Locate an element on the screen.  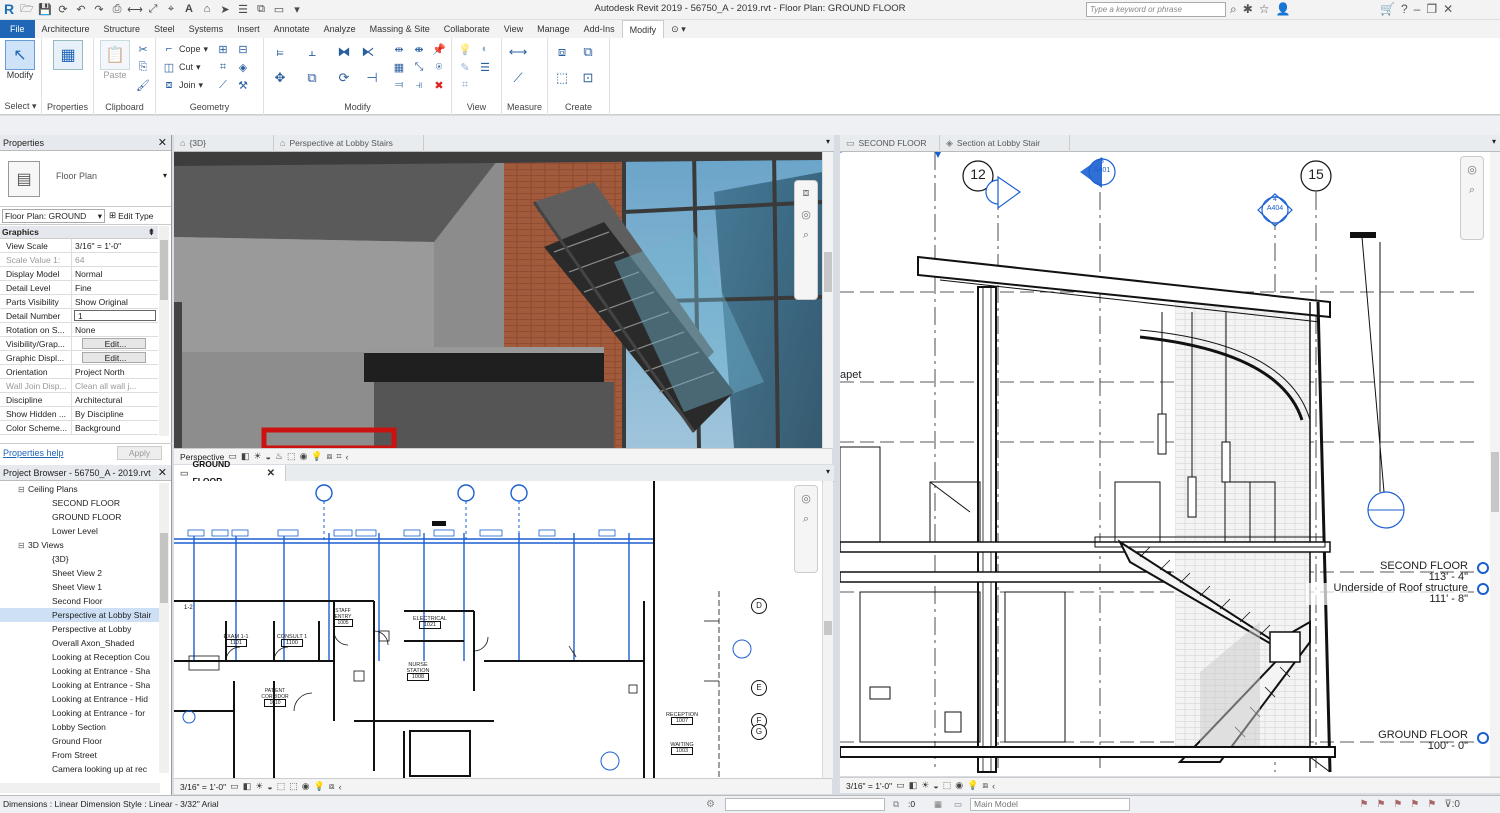
sun-path-icon: ☀ is located at coordinates (259, 786).